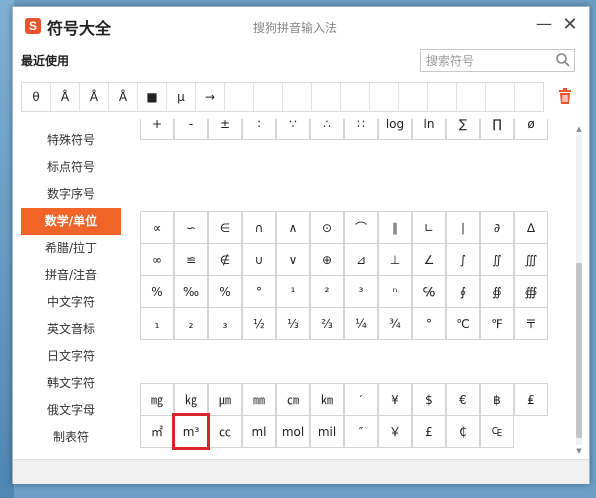  Describe the element at coordinates (497, 291) in the screenshot. I see `symbol-cell: ∯` at that location.